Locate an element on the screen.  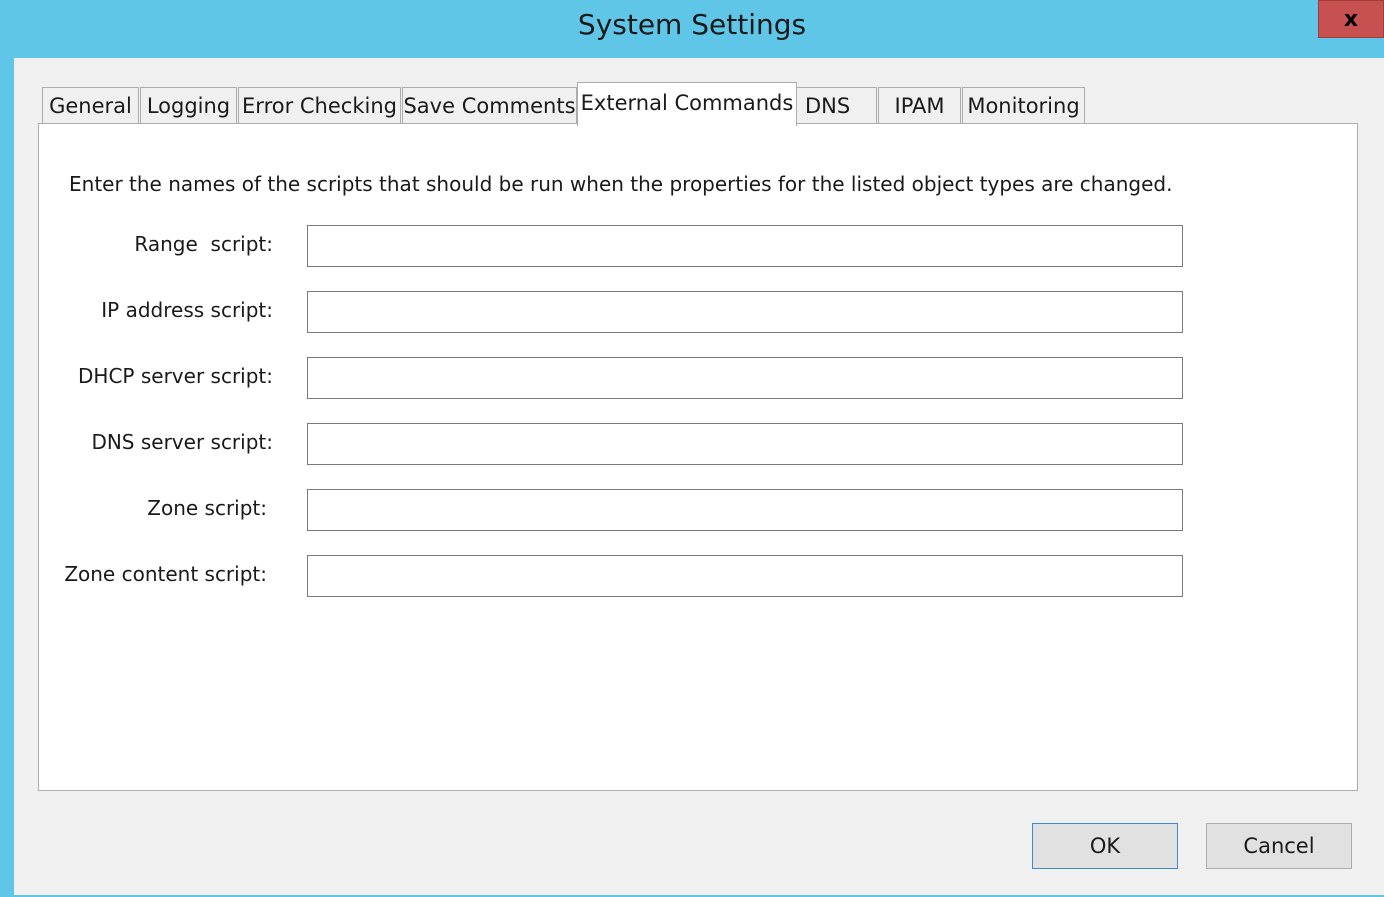
close-button: x is located at coordinates (1351, 19).